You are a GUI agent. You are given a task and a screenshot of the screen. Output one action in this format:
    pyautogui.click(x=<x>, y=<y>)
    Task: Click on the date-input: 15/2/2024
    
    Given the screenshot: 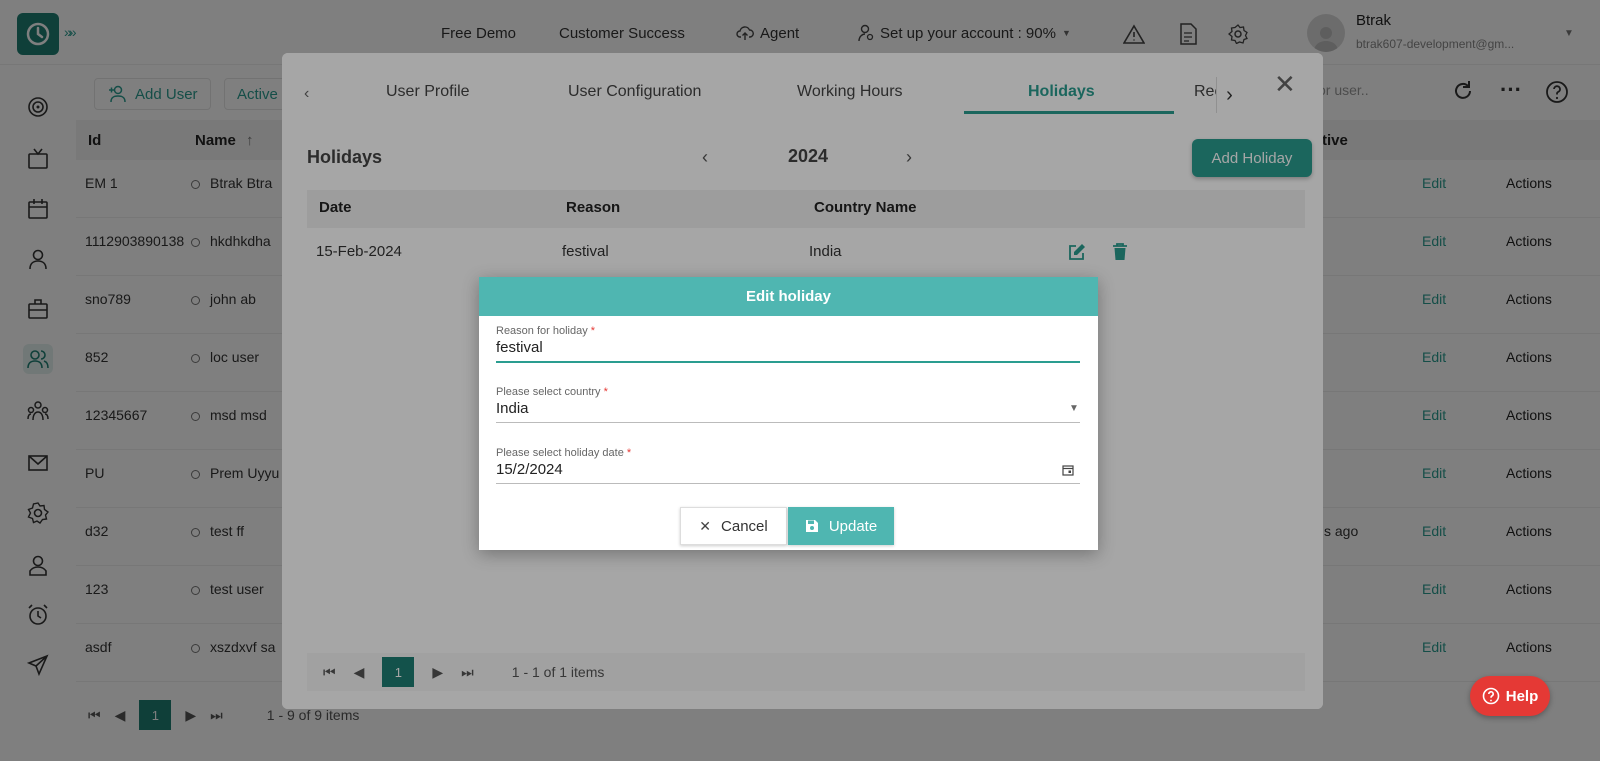 What is the action you would take?
    pyautogui.click(x=529, y=469)
    